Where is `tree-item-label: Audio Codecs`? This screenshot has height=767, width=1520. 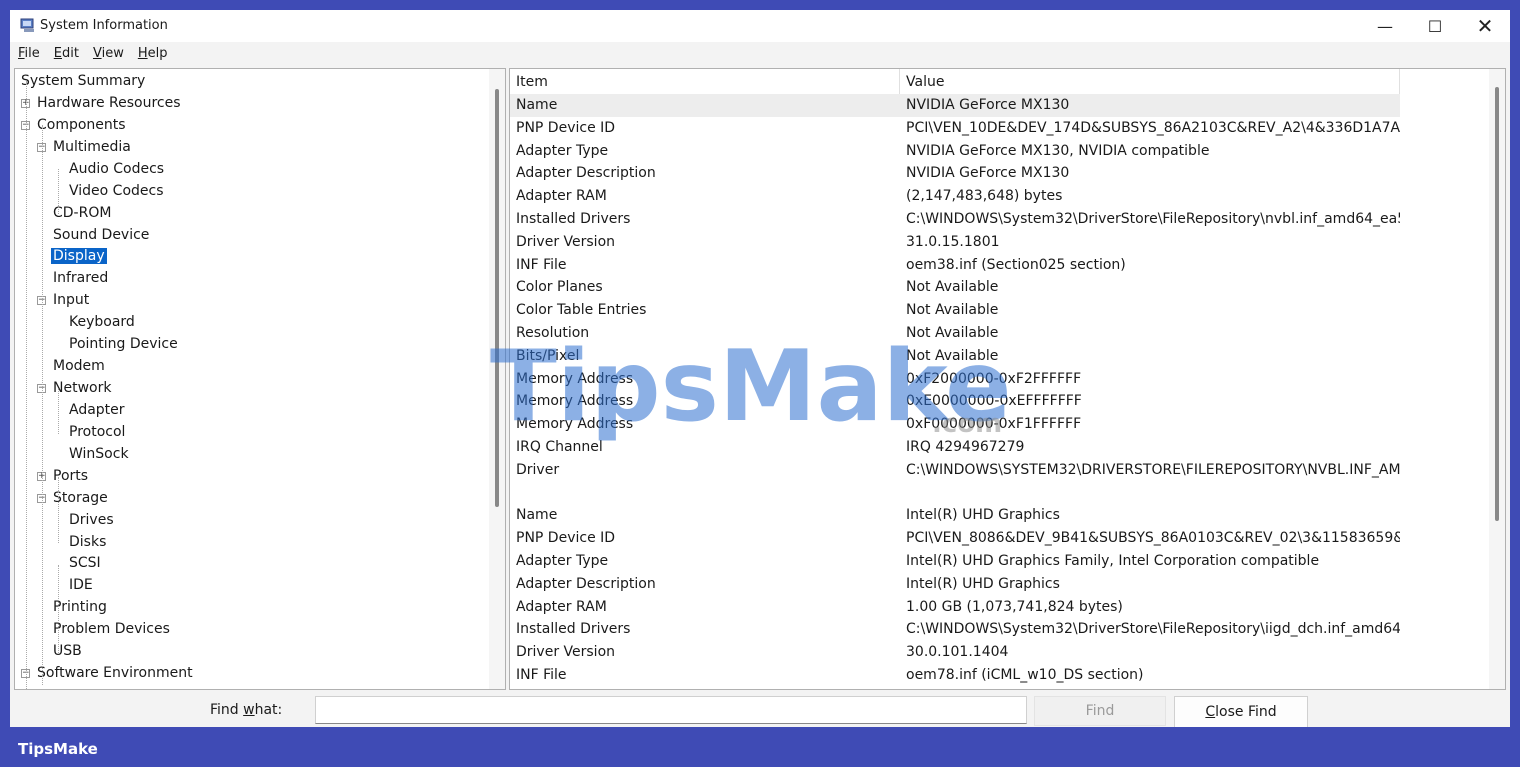
tree-item-label: Audio Codecs is located at coordinates (117, 168).